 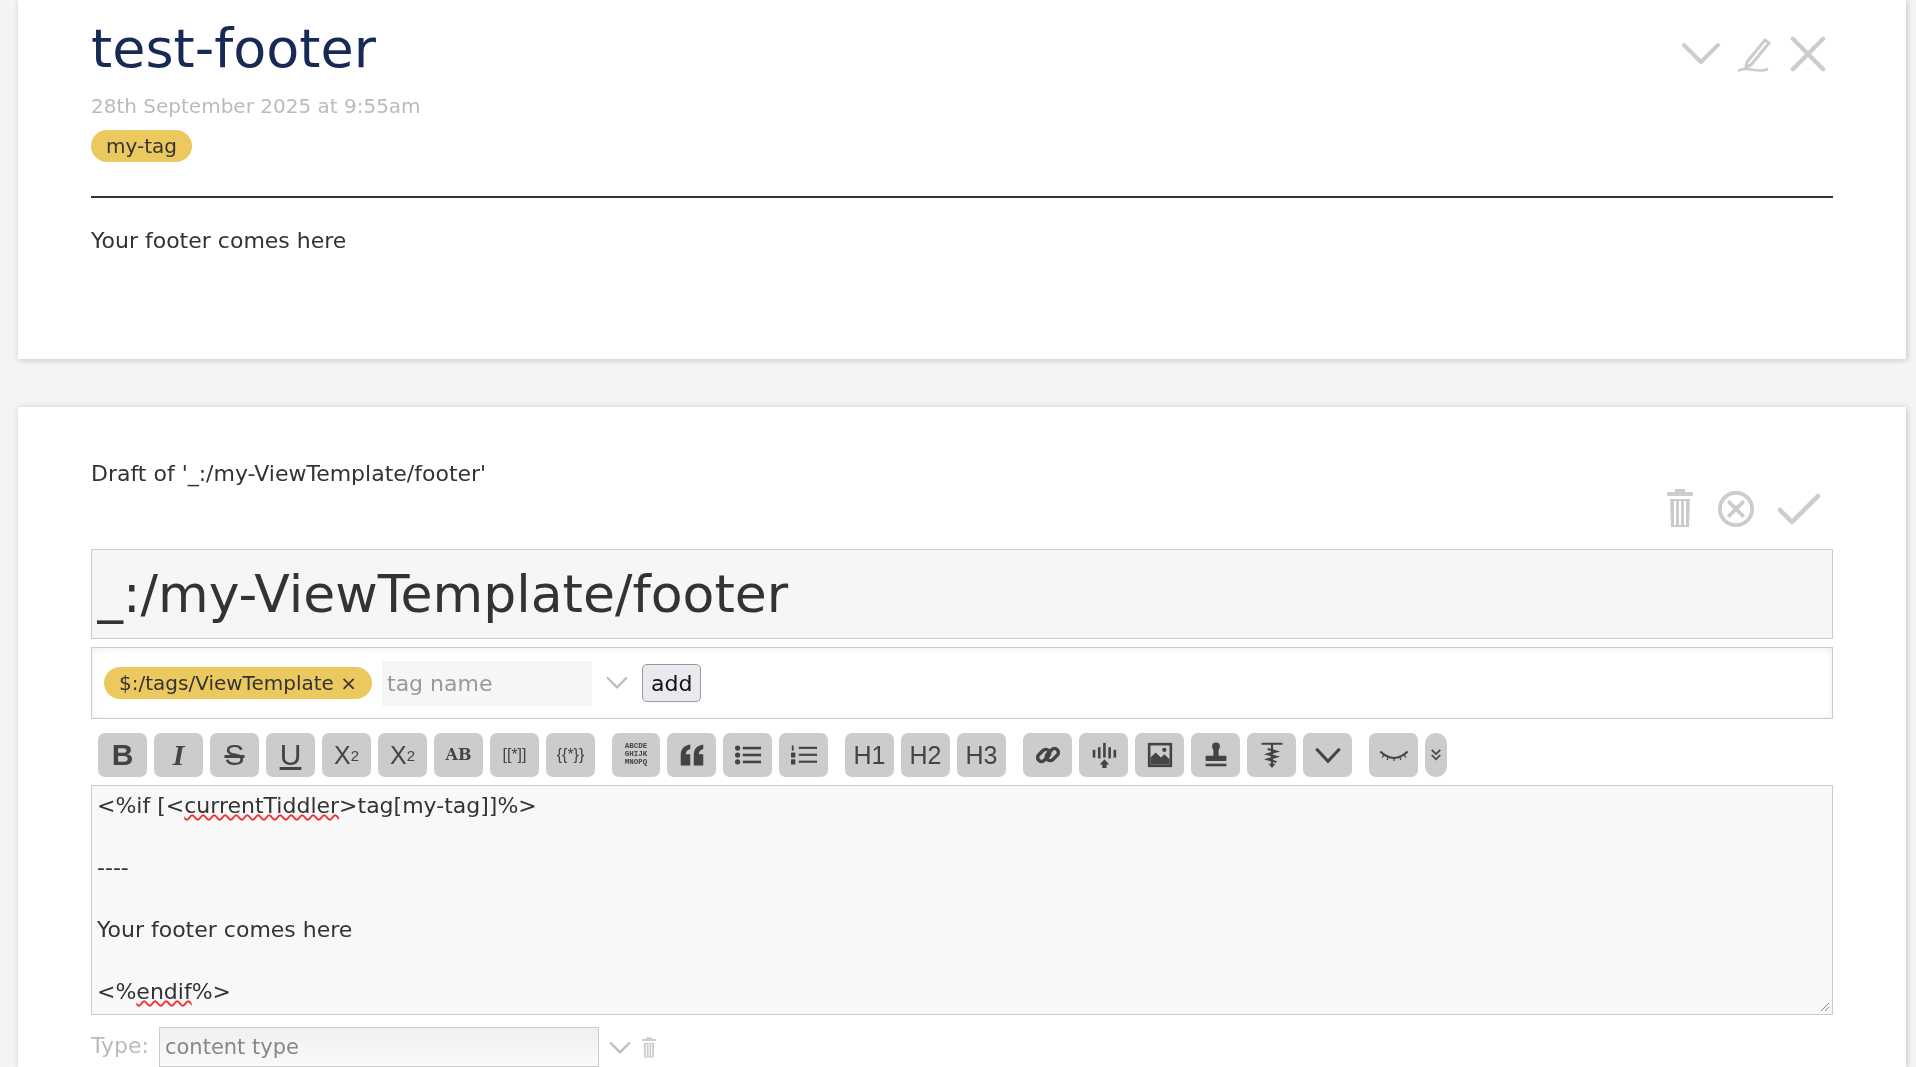 I want to click on format-button: I, so click(x=178, y=755).